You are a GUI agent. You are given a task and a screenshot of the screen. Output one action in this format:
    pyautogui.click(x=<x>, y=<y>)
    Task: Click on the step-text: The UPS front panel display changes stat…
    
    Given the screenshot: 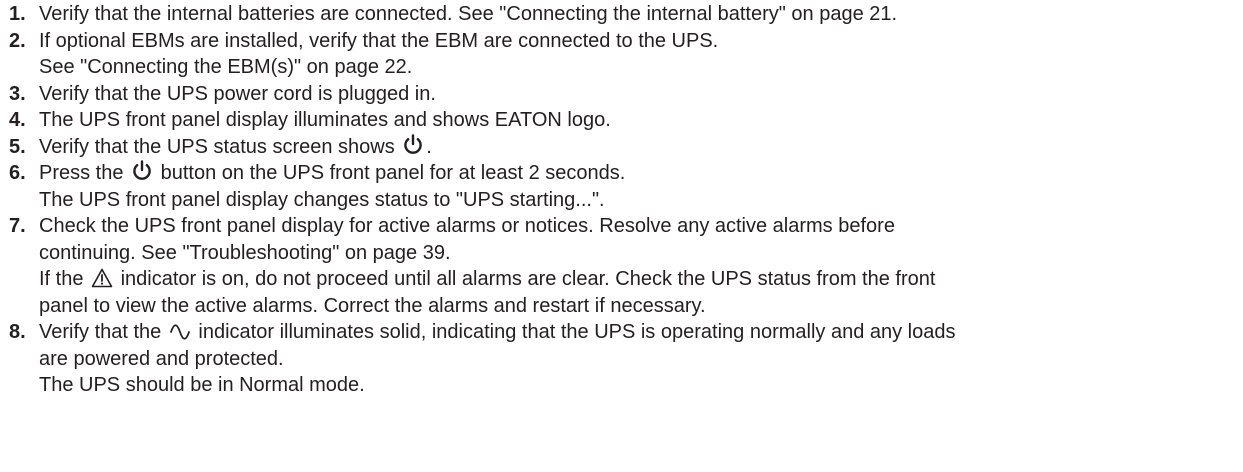 What is the action you would take?
    pyautogui.click(x=322, y=199)
    